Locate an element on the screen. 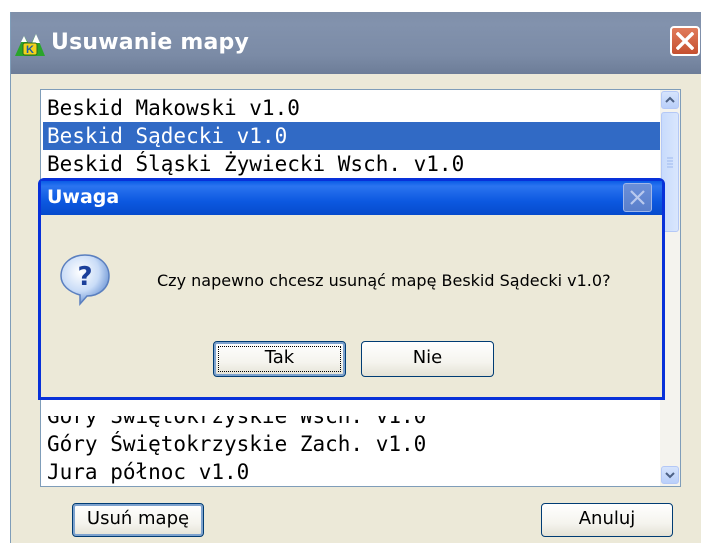 The image size is (701, 543). scroll-up-button is located at coordinates (670, 100).